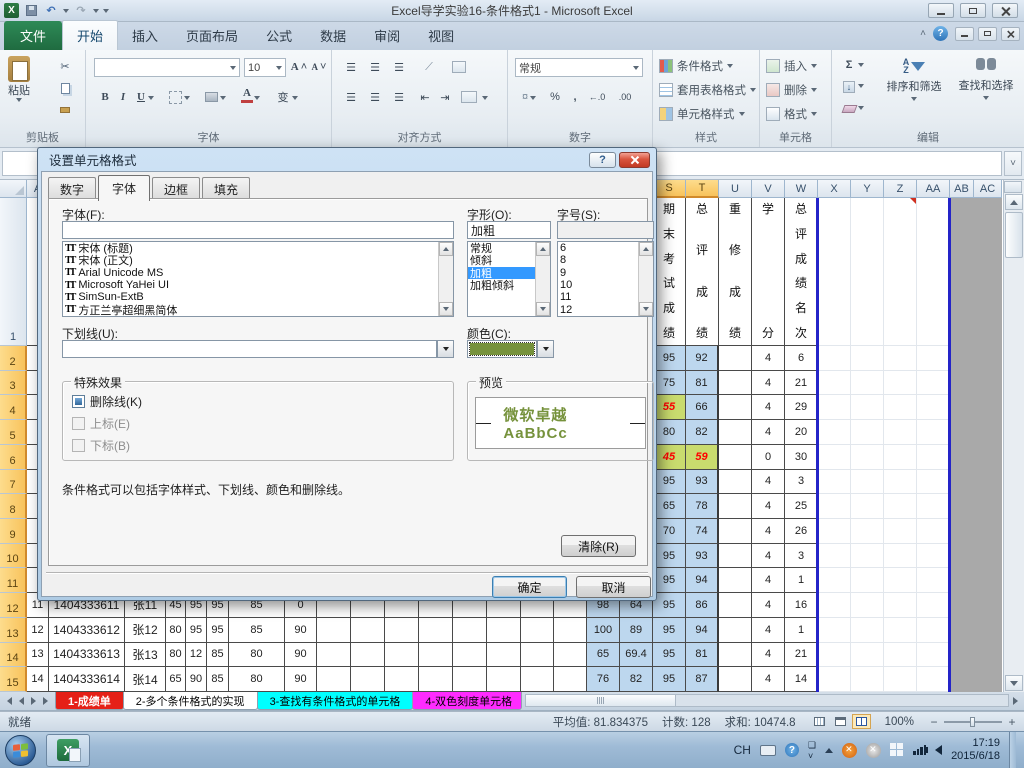 The image size is (1024, 768). Describe the element at coordinates (605, 279) in the screenshot. I see `font-size-listbox: 6 8 9 10 11 12` at that location.